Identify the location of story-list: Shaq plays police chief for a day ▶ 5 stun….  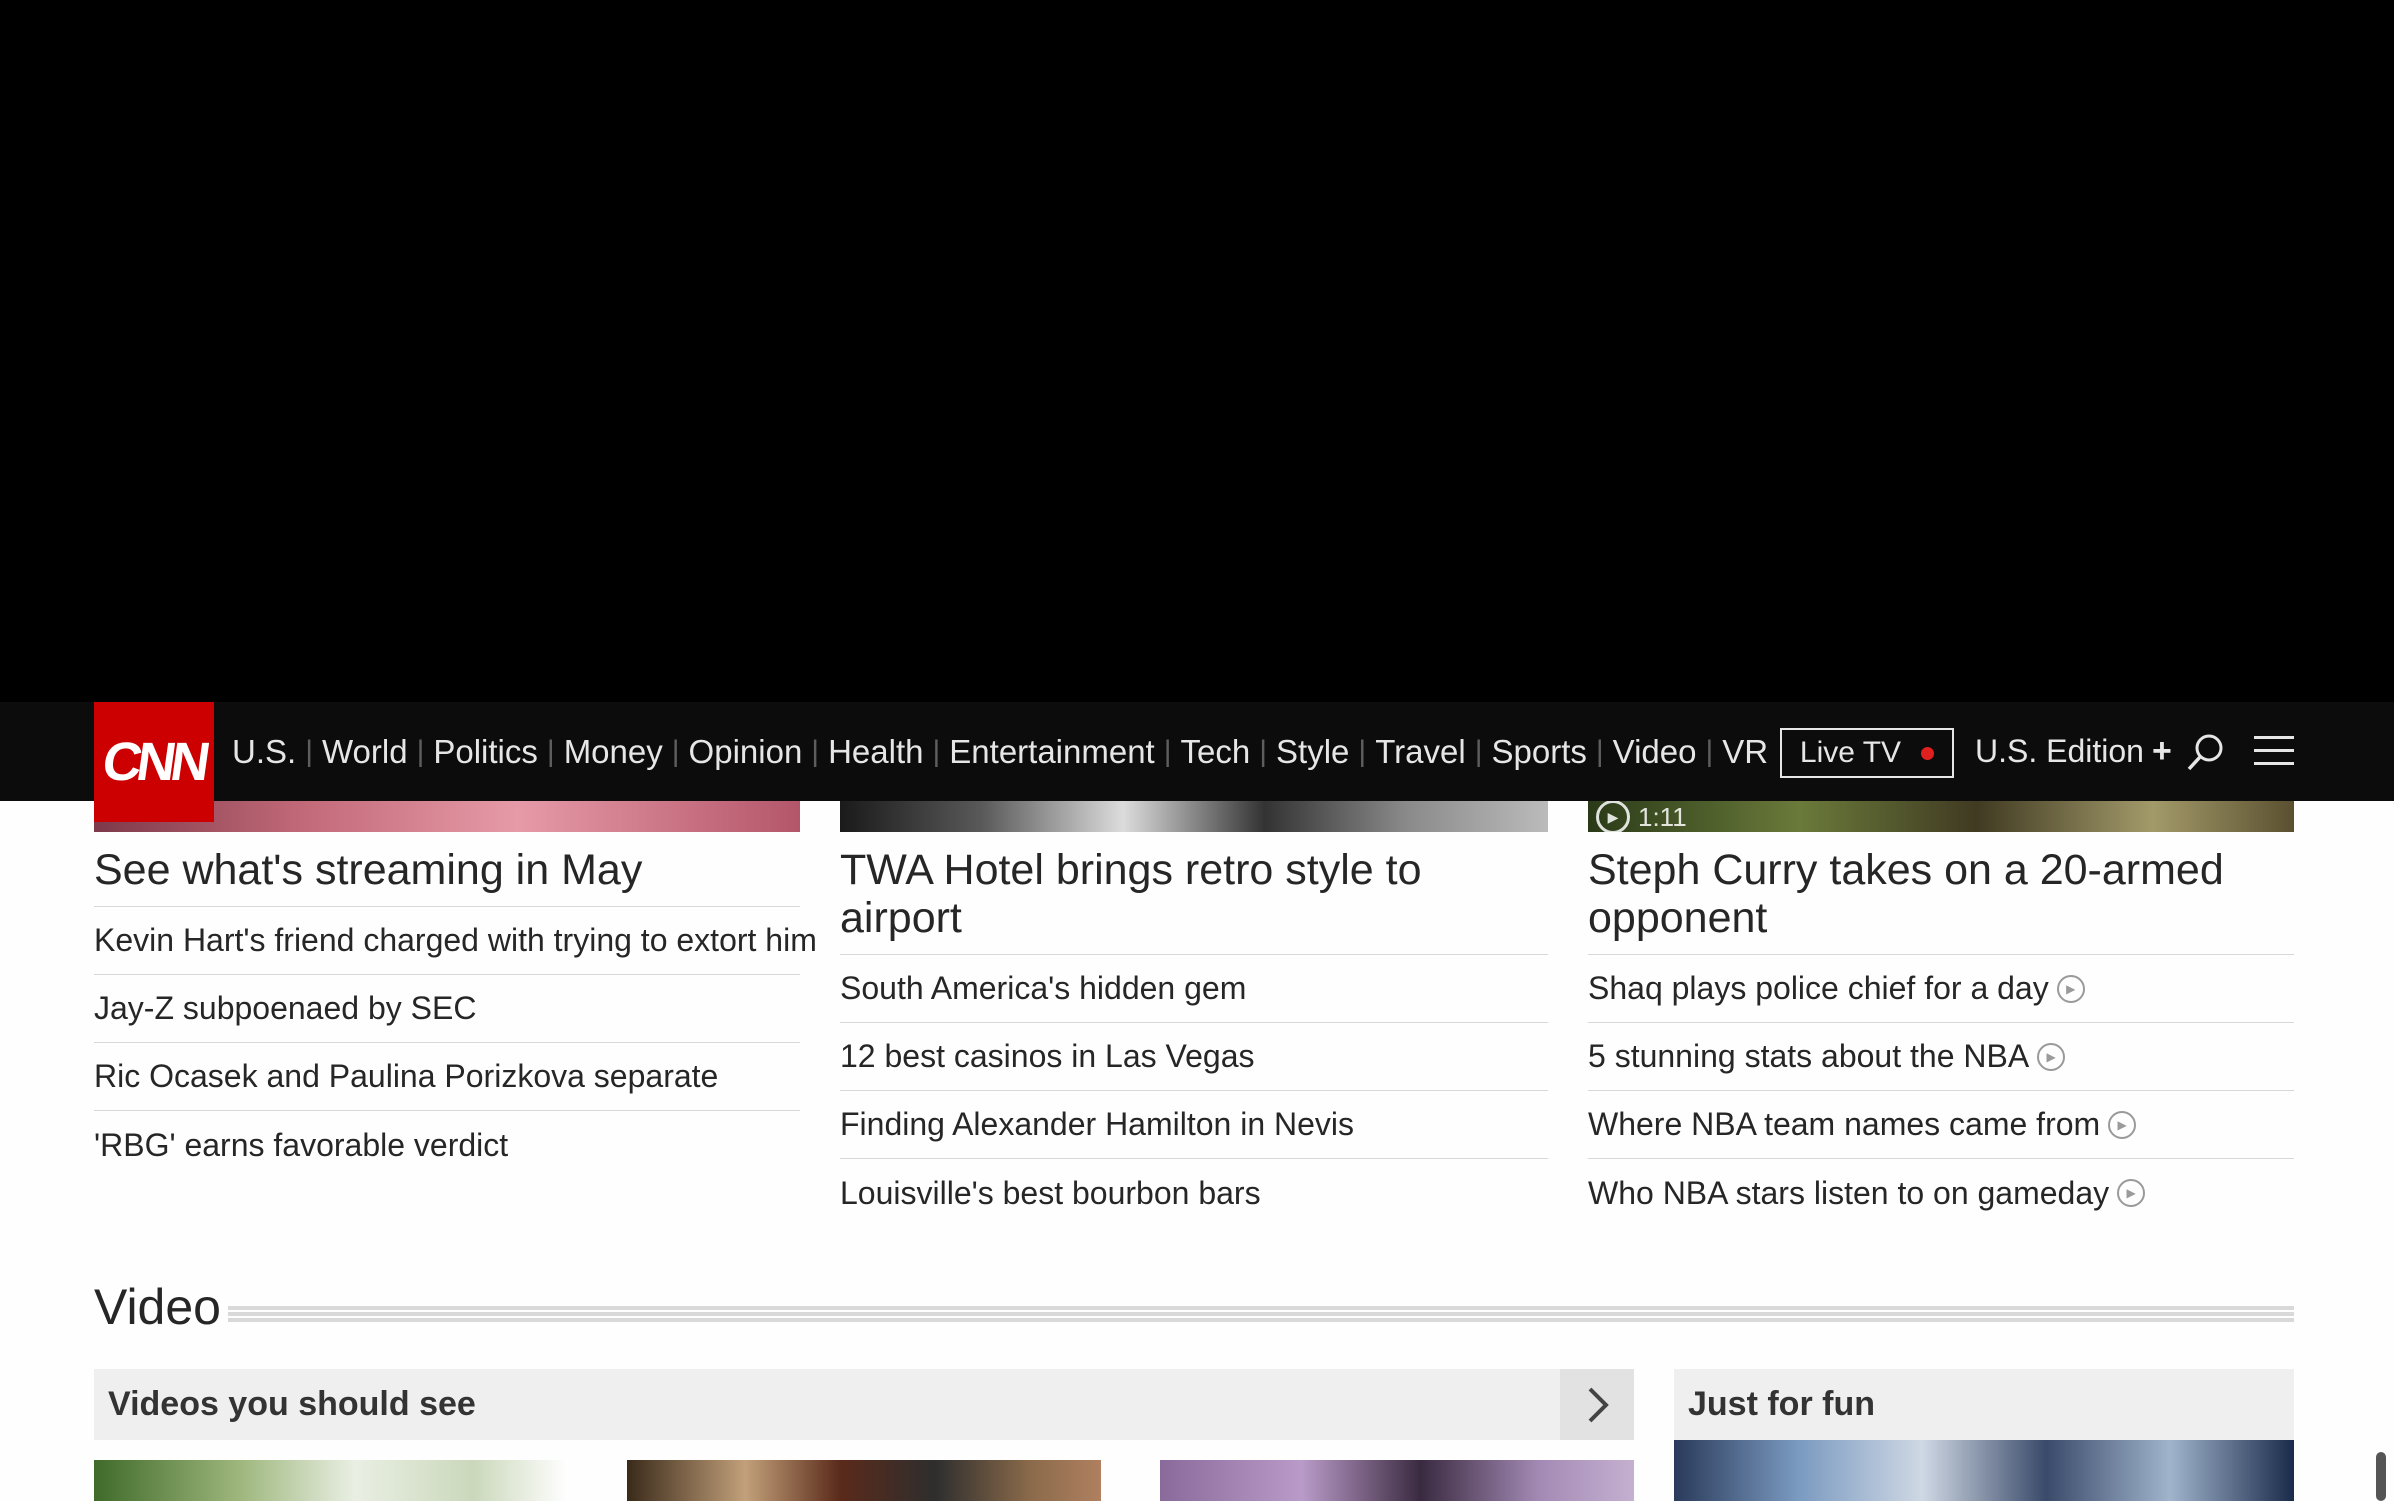
(1941, 1091).